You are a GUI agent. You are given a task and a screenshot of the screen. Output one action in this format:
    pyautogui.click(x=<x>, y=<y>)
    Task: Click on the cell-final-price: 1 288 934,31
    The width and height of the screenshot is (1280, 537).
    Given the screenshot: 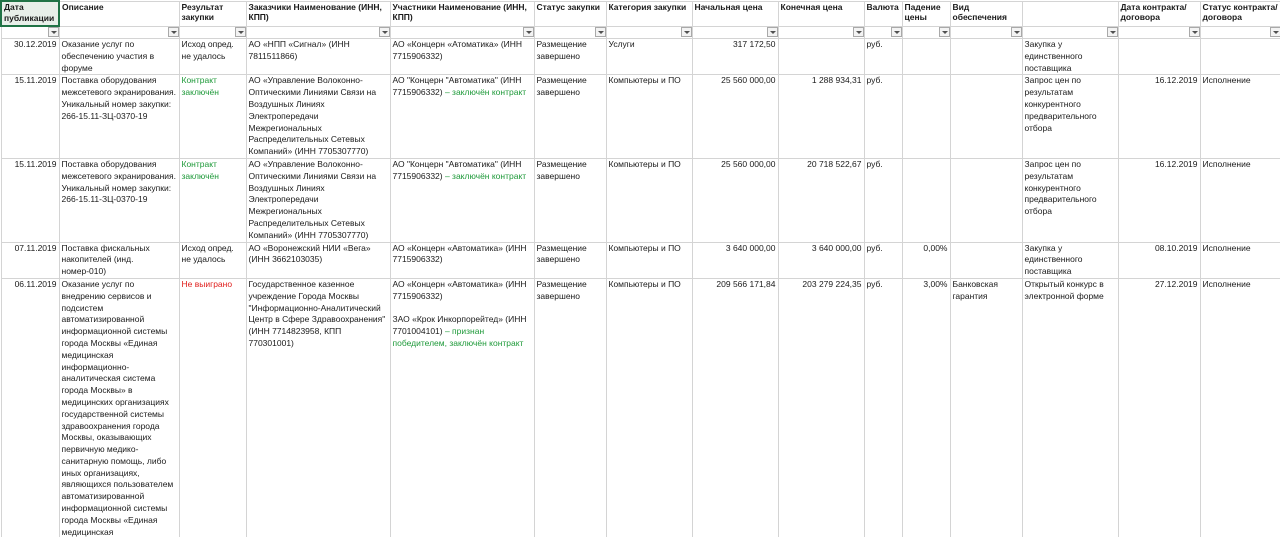 What is the action you would take?
    pyautogui.click(x=821, y=116)
    